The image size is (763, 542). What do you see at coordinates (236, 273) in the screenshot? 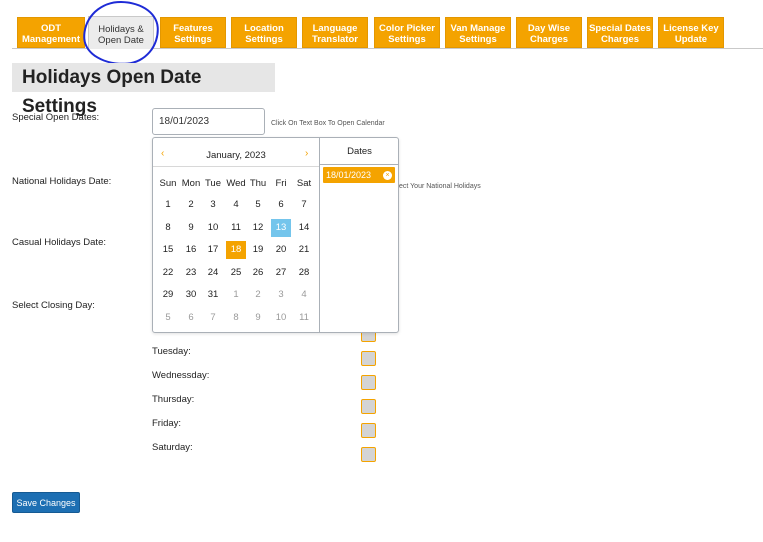
I see `calendar-day: 25` at bounding box center [236, 273].